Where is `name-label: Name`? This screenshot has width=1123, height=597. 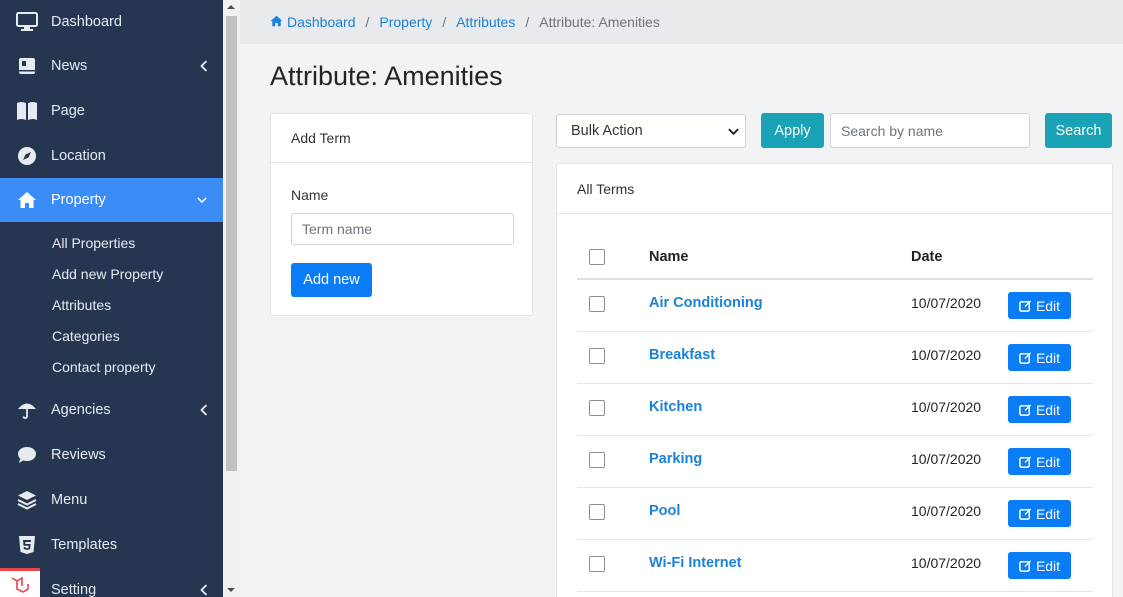
name-label: Name is located at coordinates (310, 195).